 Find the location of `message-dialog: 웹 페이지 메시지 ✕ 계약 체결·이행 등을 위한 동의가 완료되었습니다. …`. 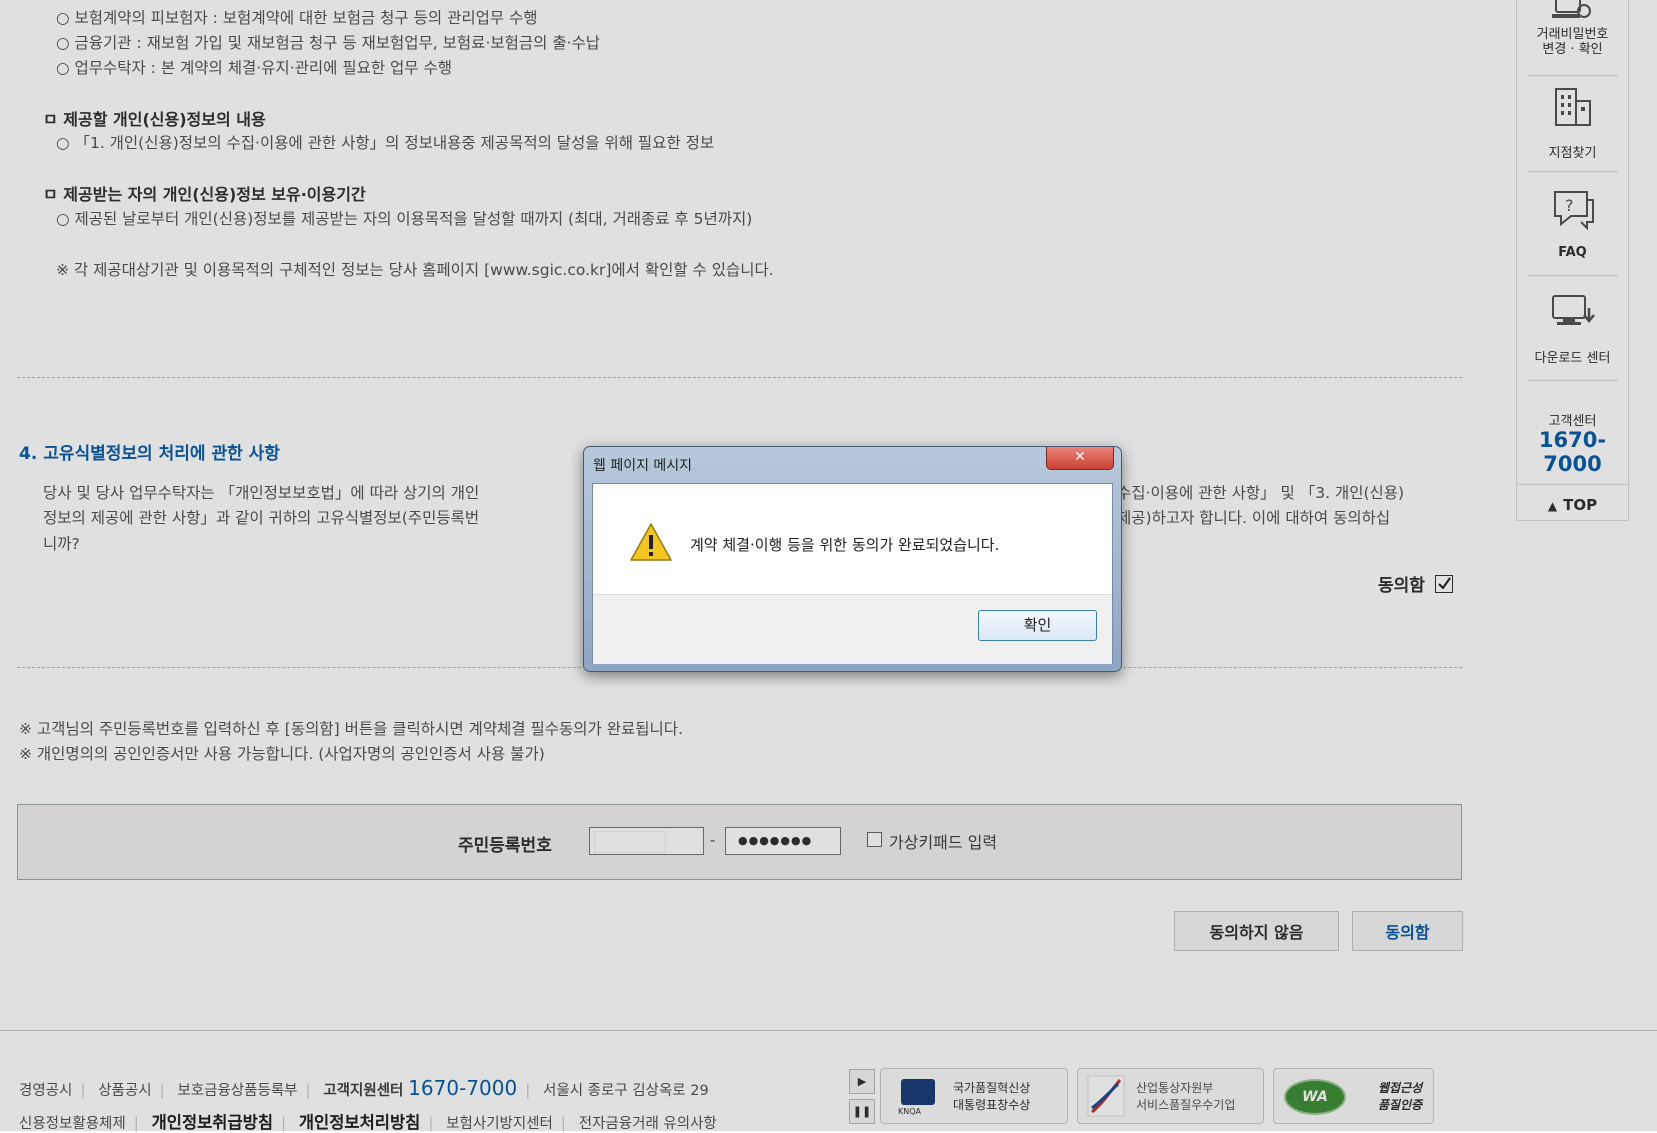

message-dialog: 웹 페이지 메시지 ✕ 계약 체결·이행 등을 위한 동의가 완료되었습니다. … is located at coordinates (852, 559).